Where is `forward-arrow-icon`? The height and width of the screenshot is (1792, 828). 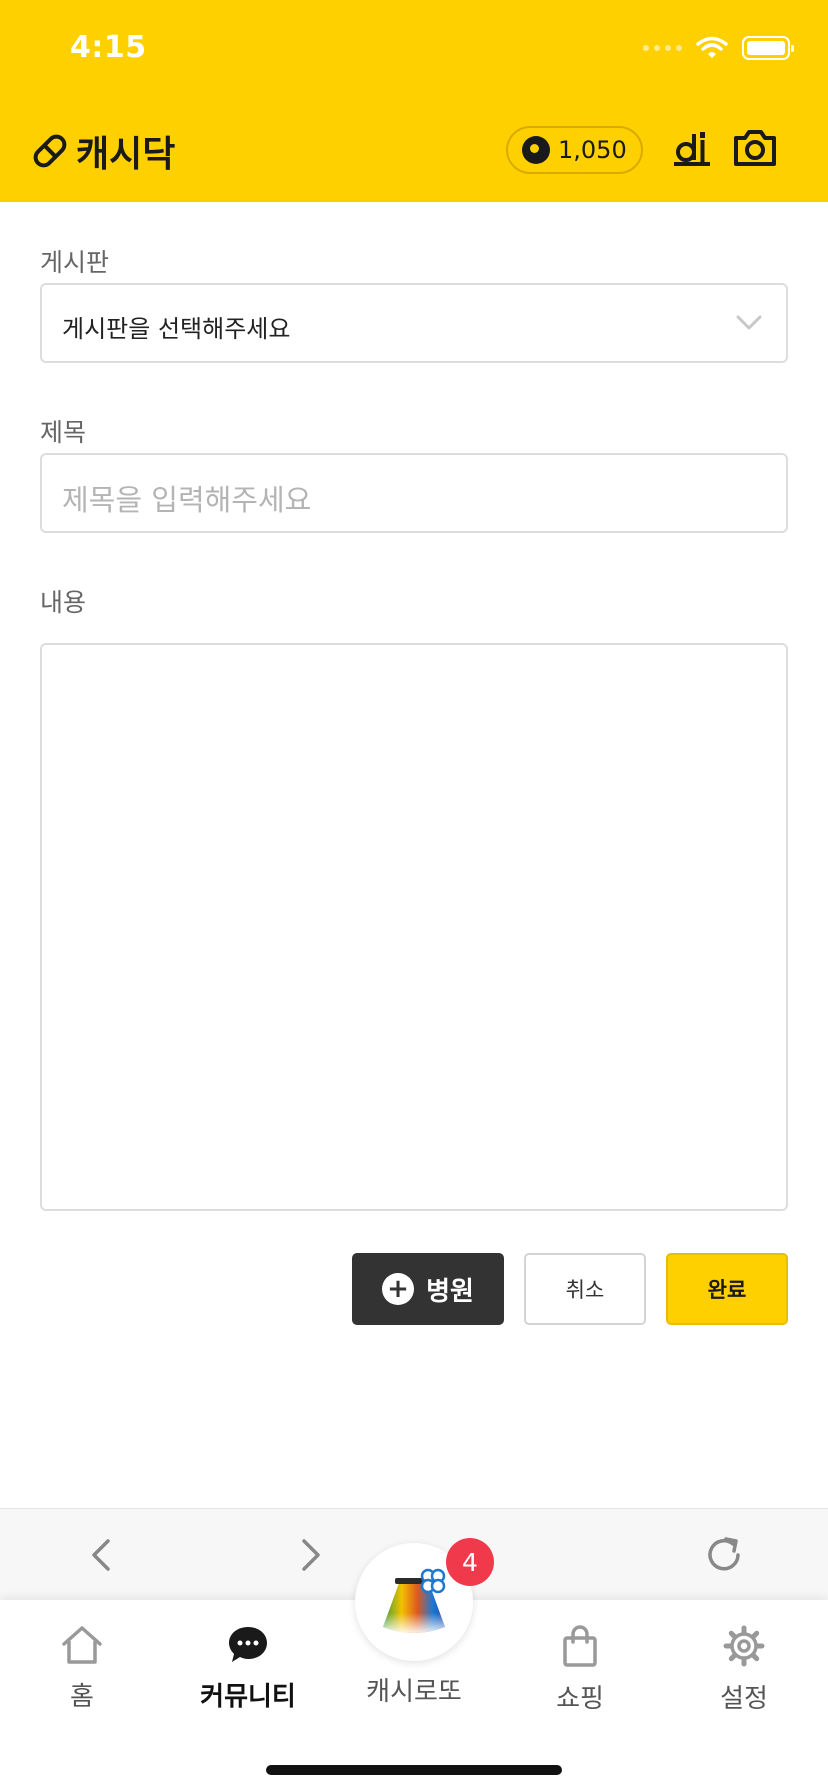 forward-arrow-icon is located at coordinates (311, 1555).